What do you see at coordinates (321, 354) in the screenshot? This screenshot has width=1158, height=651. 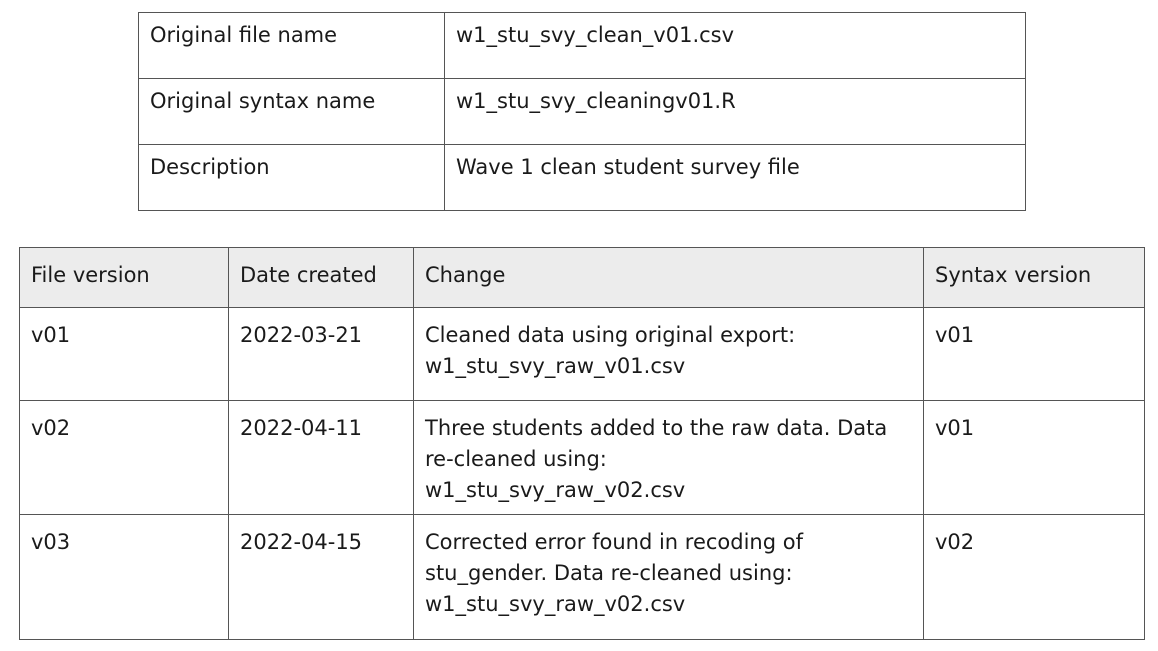 I see `date-created-cell: 2022-03-21` at bounding box center [321, 354].